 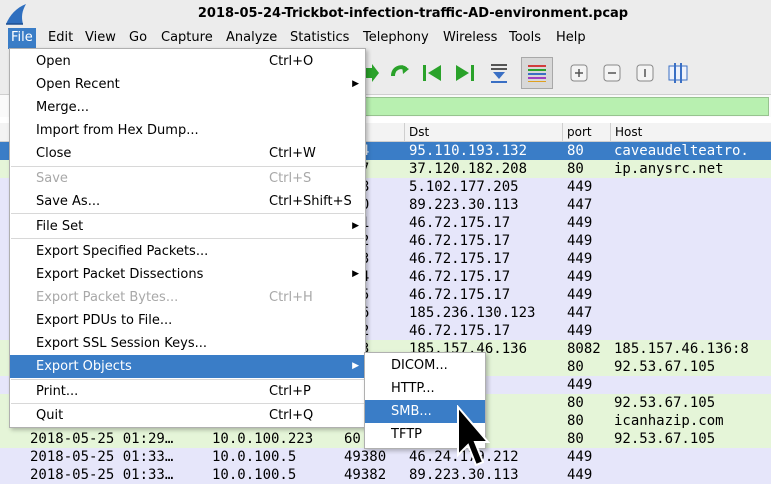 I want to click on menu-item-label: Export Objects, so click(x=84, y=366).